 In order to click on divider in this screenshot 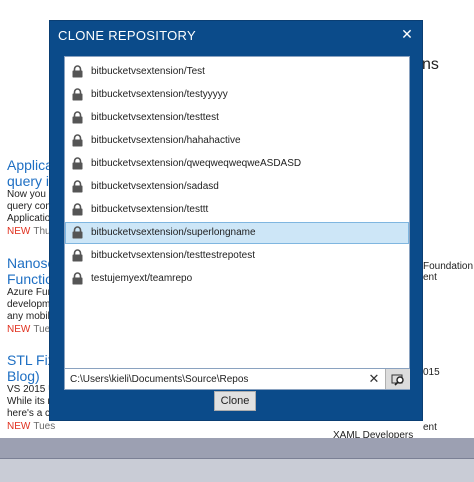, I will do `click(237, 458)`.